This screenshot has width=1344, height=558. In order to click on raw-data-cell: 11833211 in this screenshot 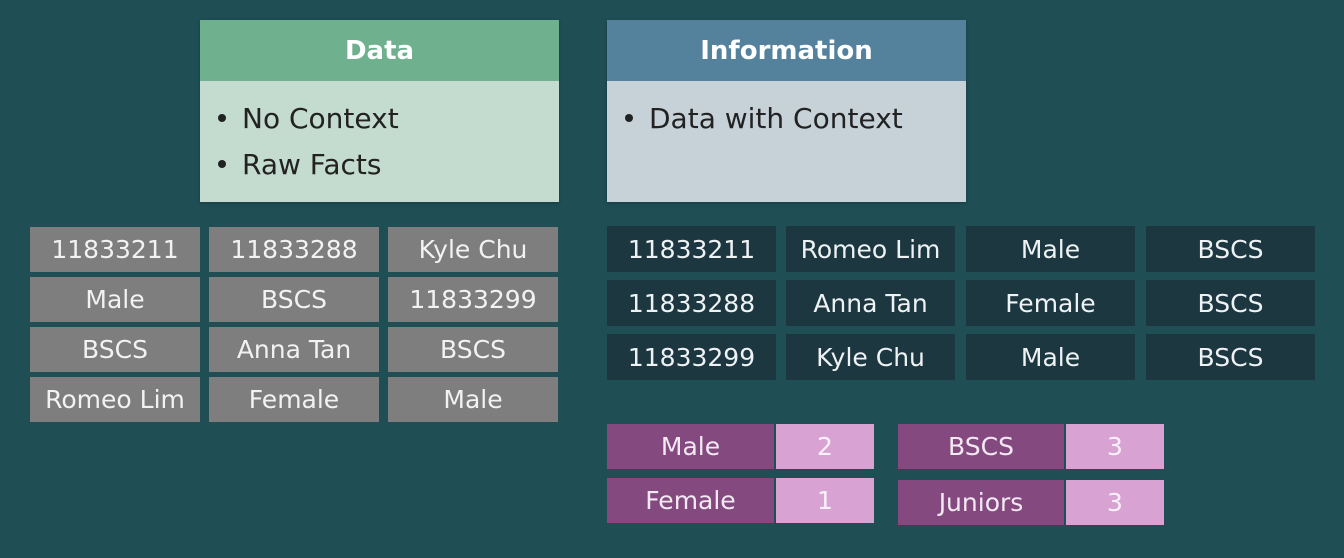, I will do `click(115, 249)`.